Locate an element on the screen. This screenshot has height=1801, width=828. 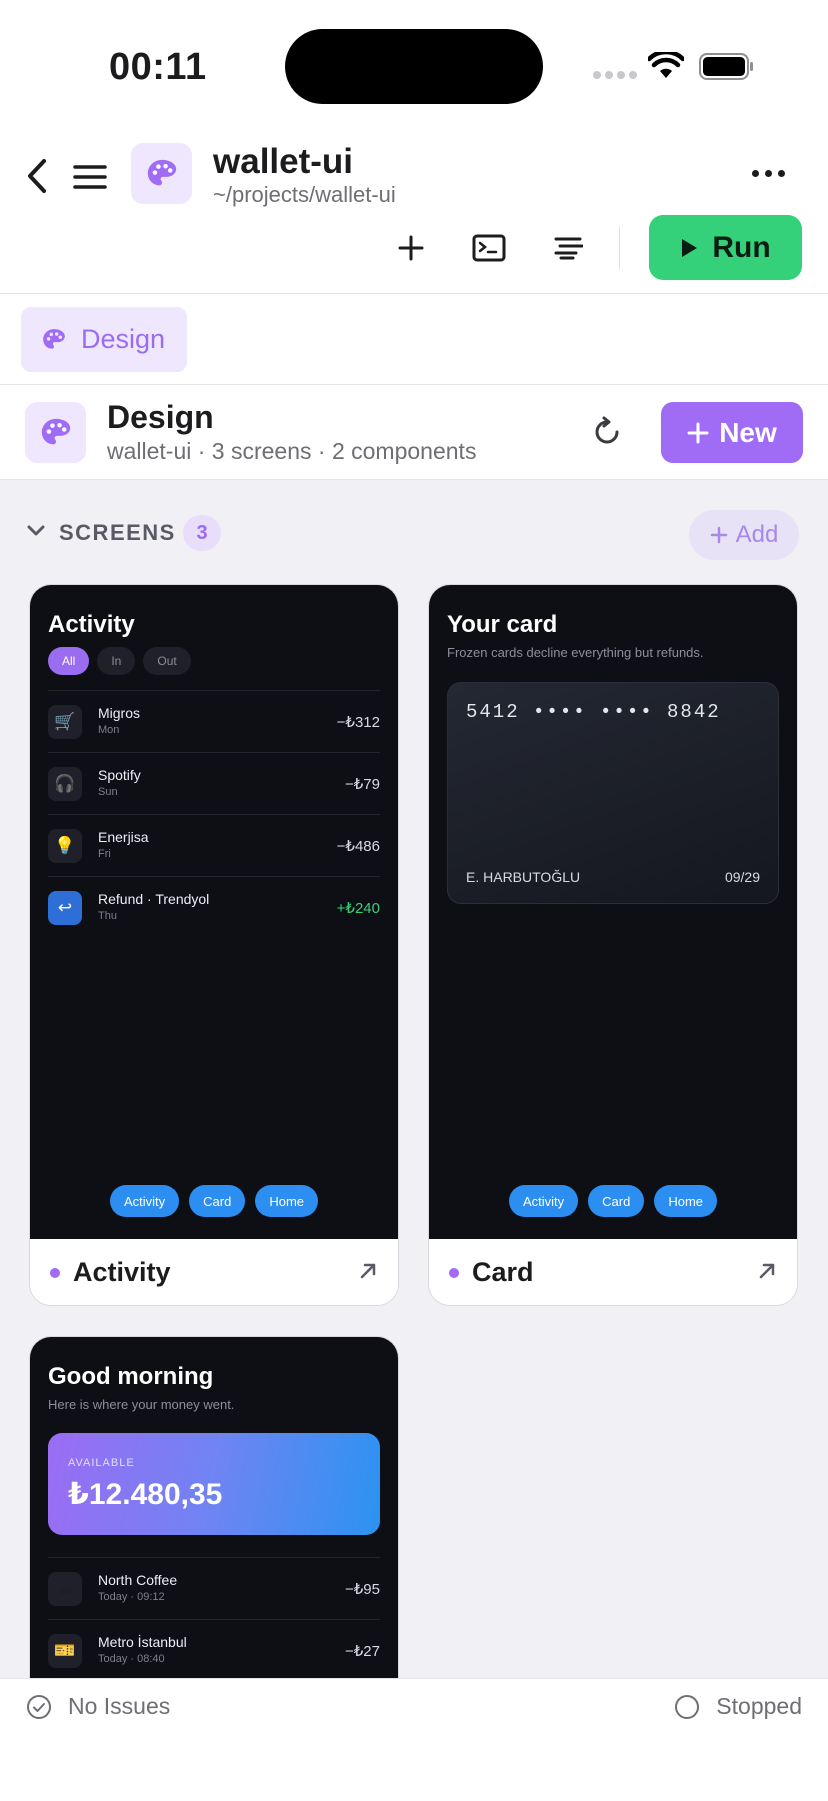
design-title: Design is located at coordinates (160, 417).